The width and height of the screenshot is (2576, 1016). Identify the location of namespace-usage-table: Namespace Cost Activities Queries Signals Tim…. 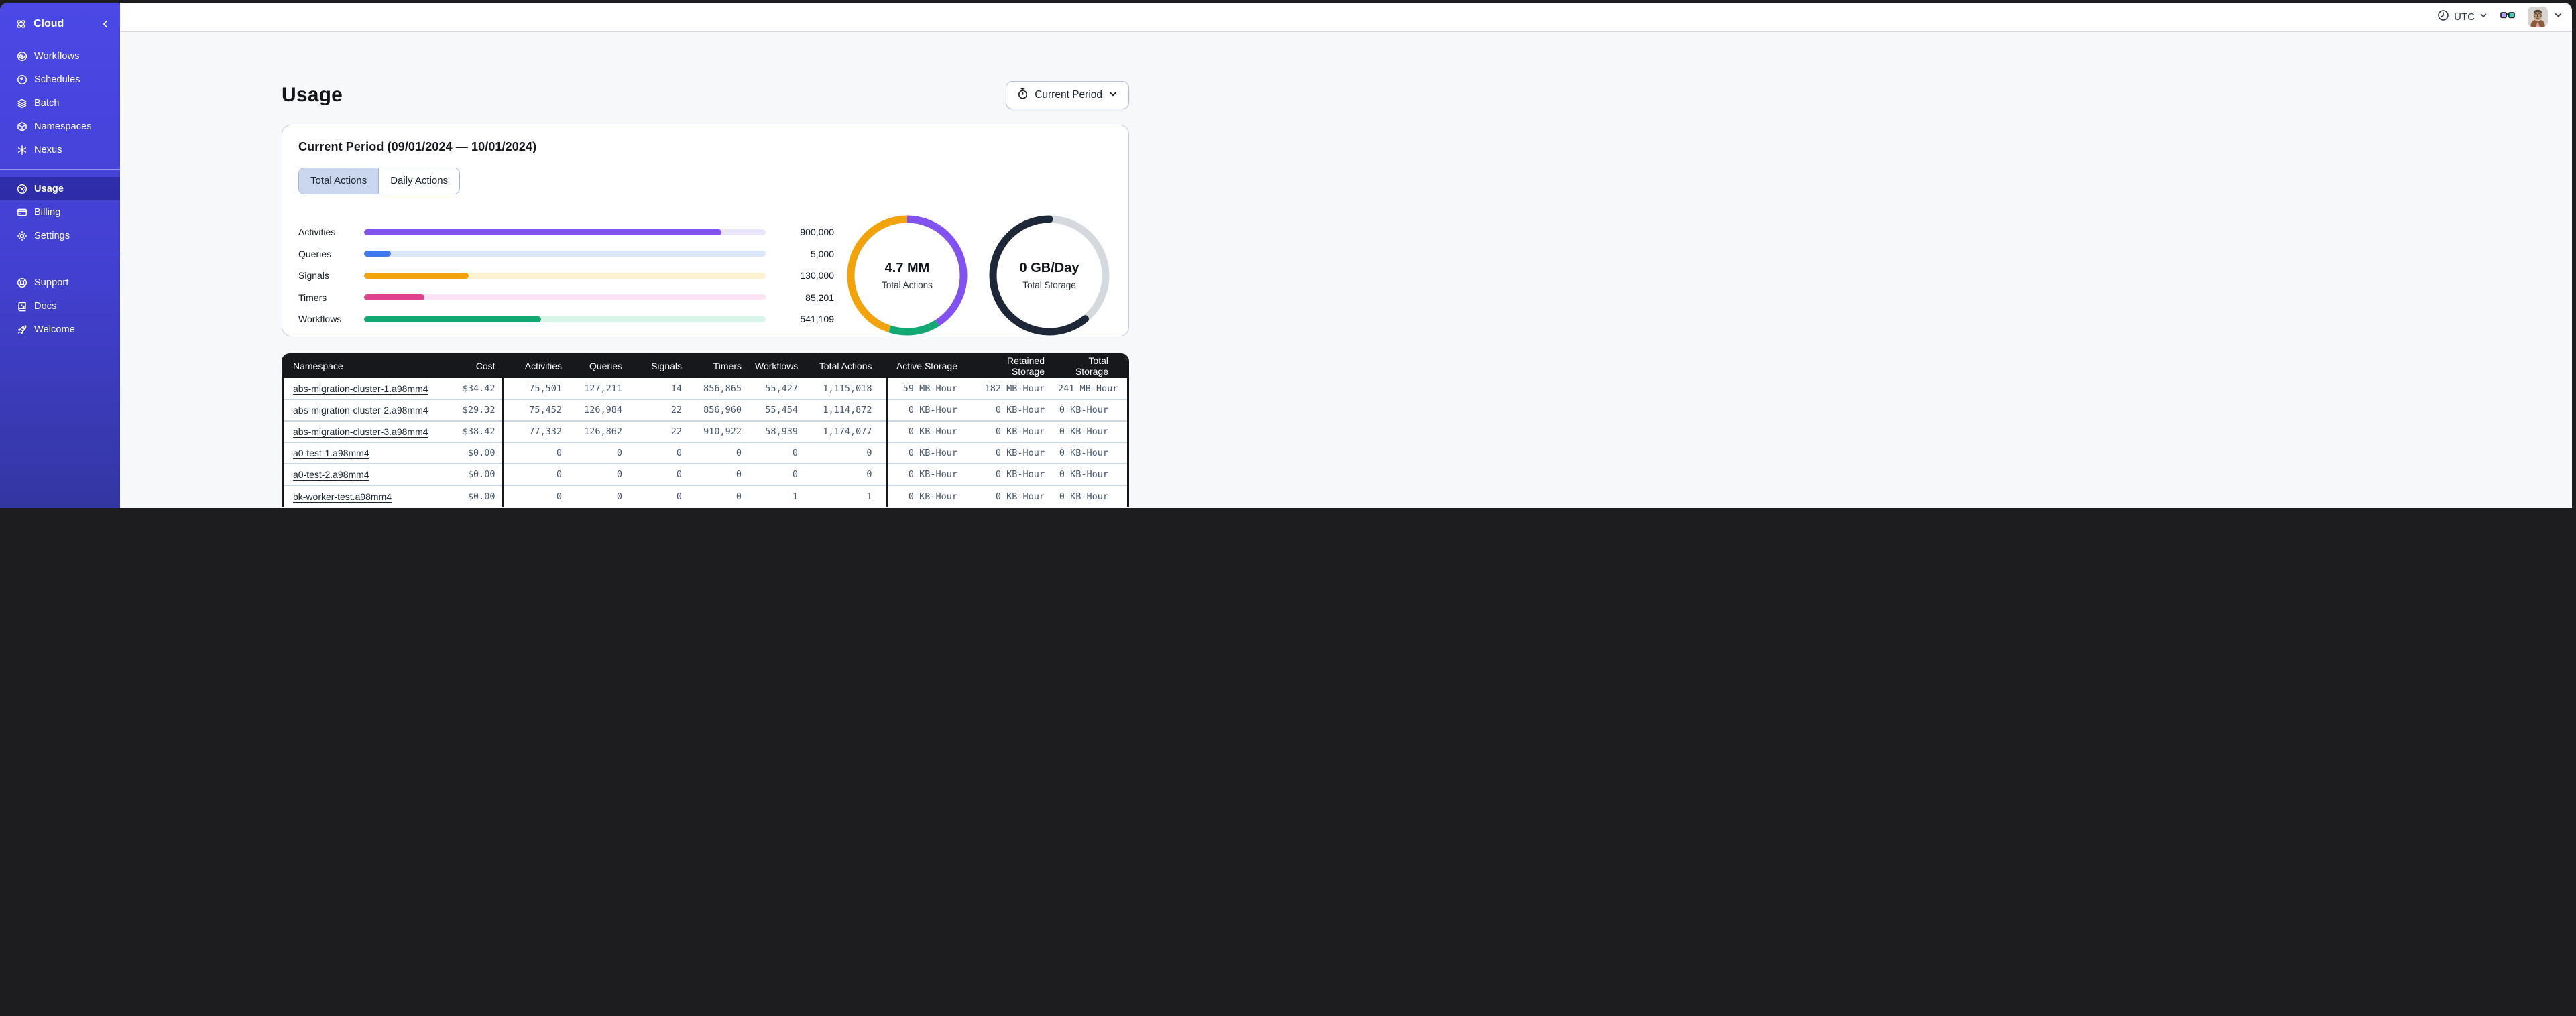
(705, 430).